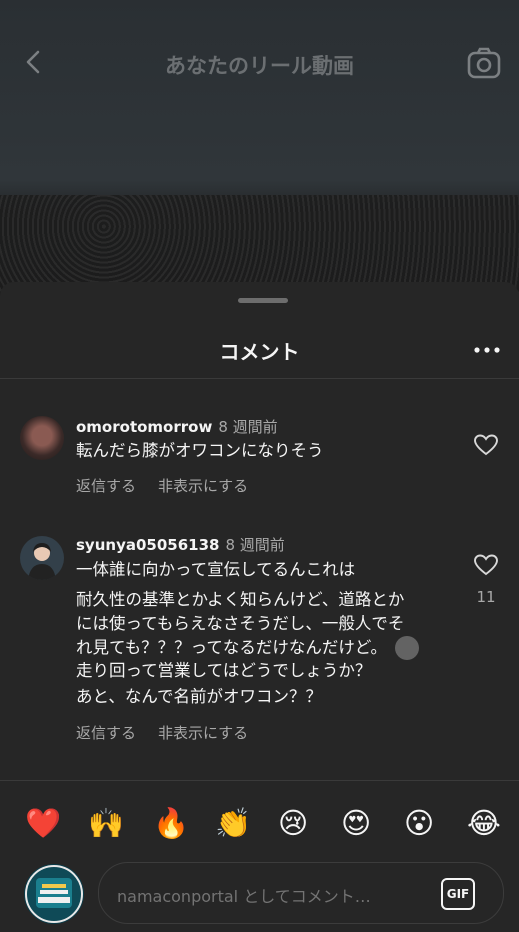 This screenshot has height=932, width=519. Describe the element at coordinates (263, 300) in the screenshot. I see `sheet-drag-handle` at that location.